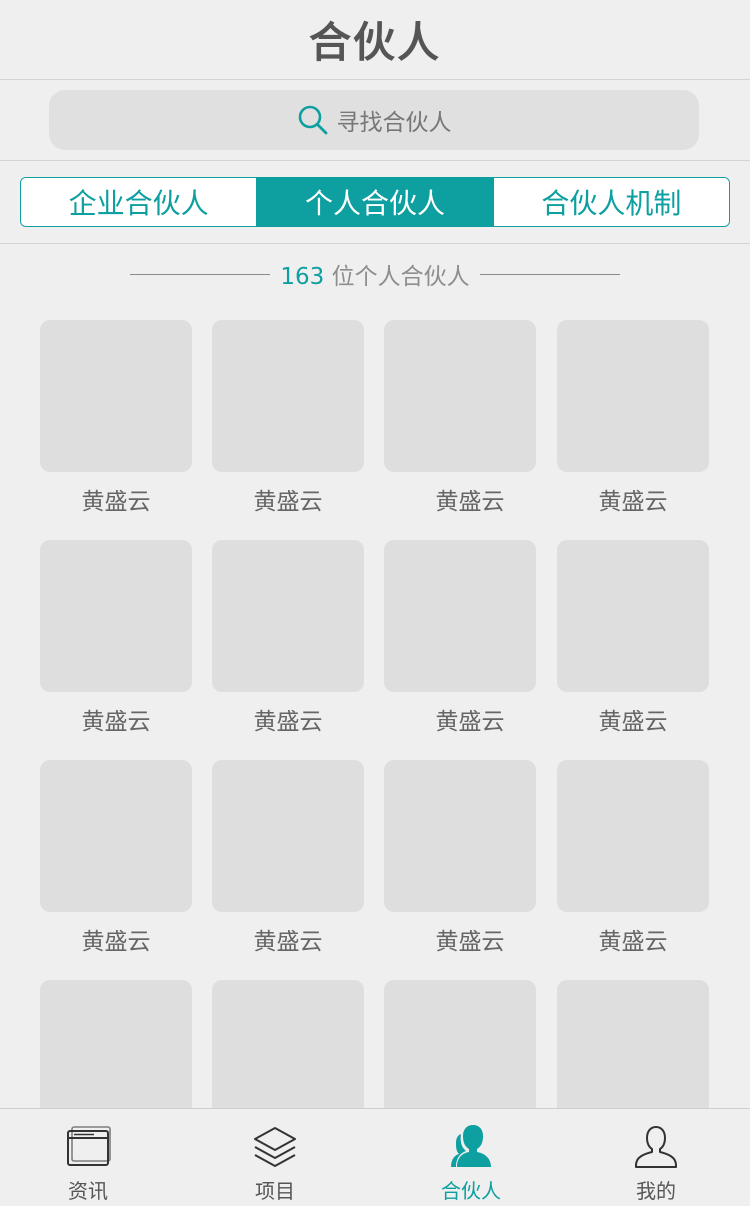 This screenshot has height=1206, width=750. What do you see at coordinates (89, 1146) in the screenshot?
I see `news-icon` at bounding box center [89, 1146].